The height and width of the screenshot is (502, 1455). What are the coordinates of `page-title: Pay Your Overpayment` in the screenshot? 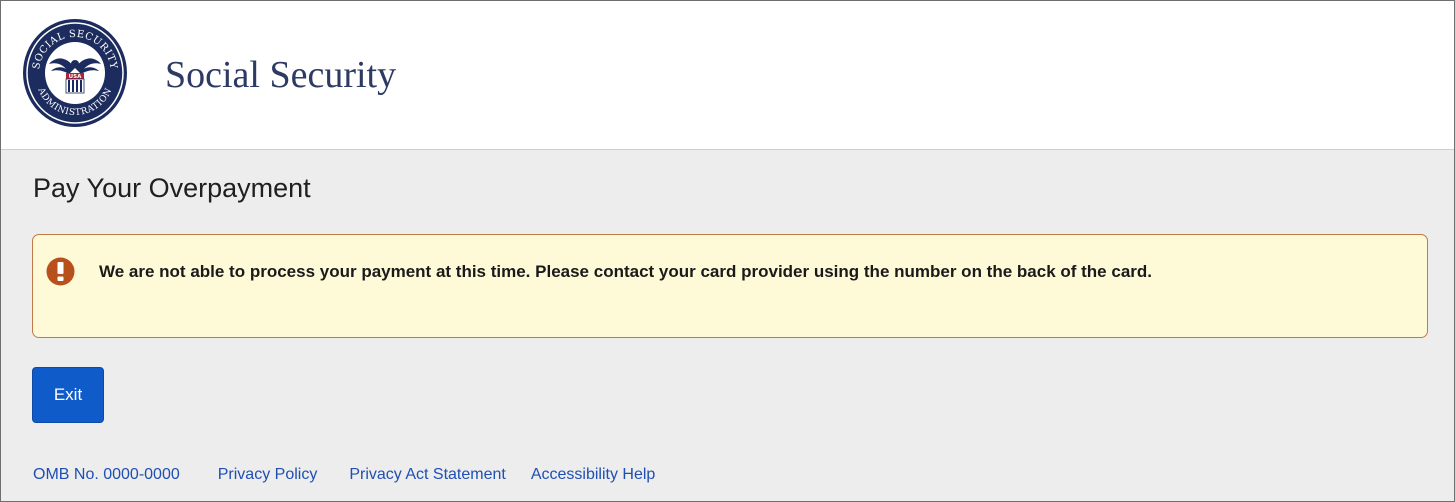 It's located at (172, 188).